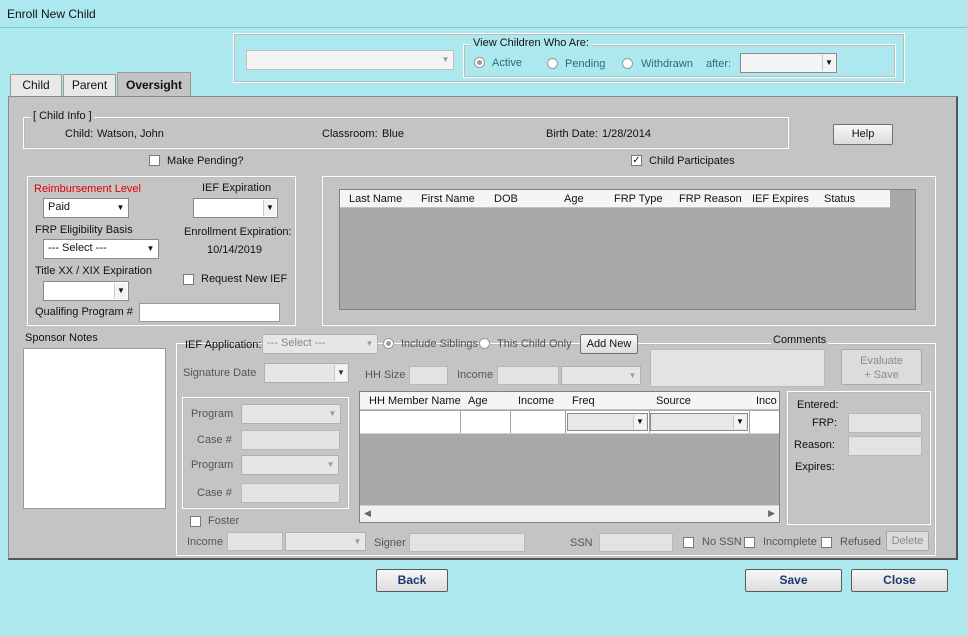 The image size is (967, 636). What do you see at coordinates (780, 199) in the screenshot?
I see `col-ief-expires: IEF Expires` at bounding box center [780, 199].